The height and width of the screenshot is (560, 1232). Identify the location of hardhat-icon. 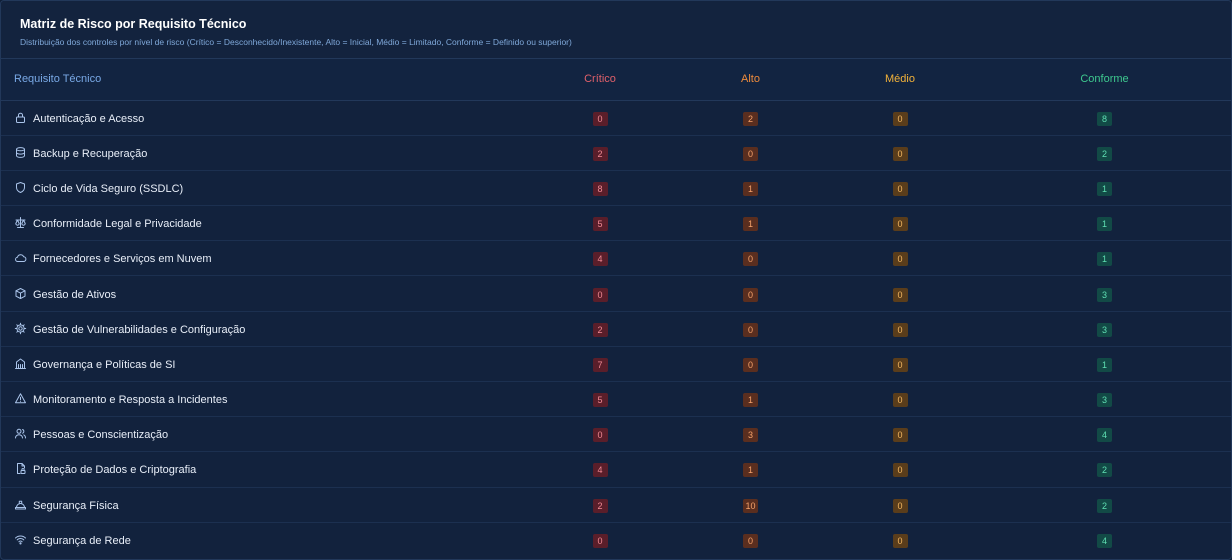
(20, 504).